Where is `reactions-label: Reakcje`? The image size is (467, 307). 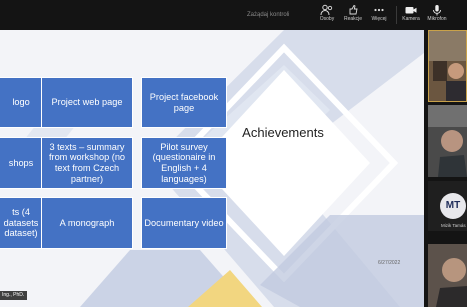
reactions-label: Reakcje is located at coordinates (353, 19).